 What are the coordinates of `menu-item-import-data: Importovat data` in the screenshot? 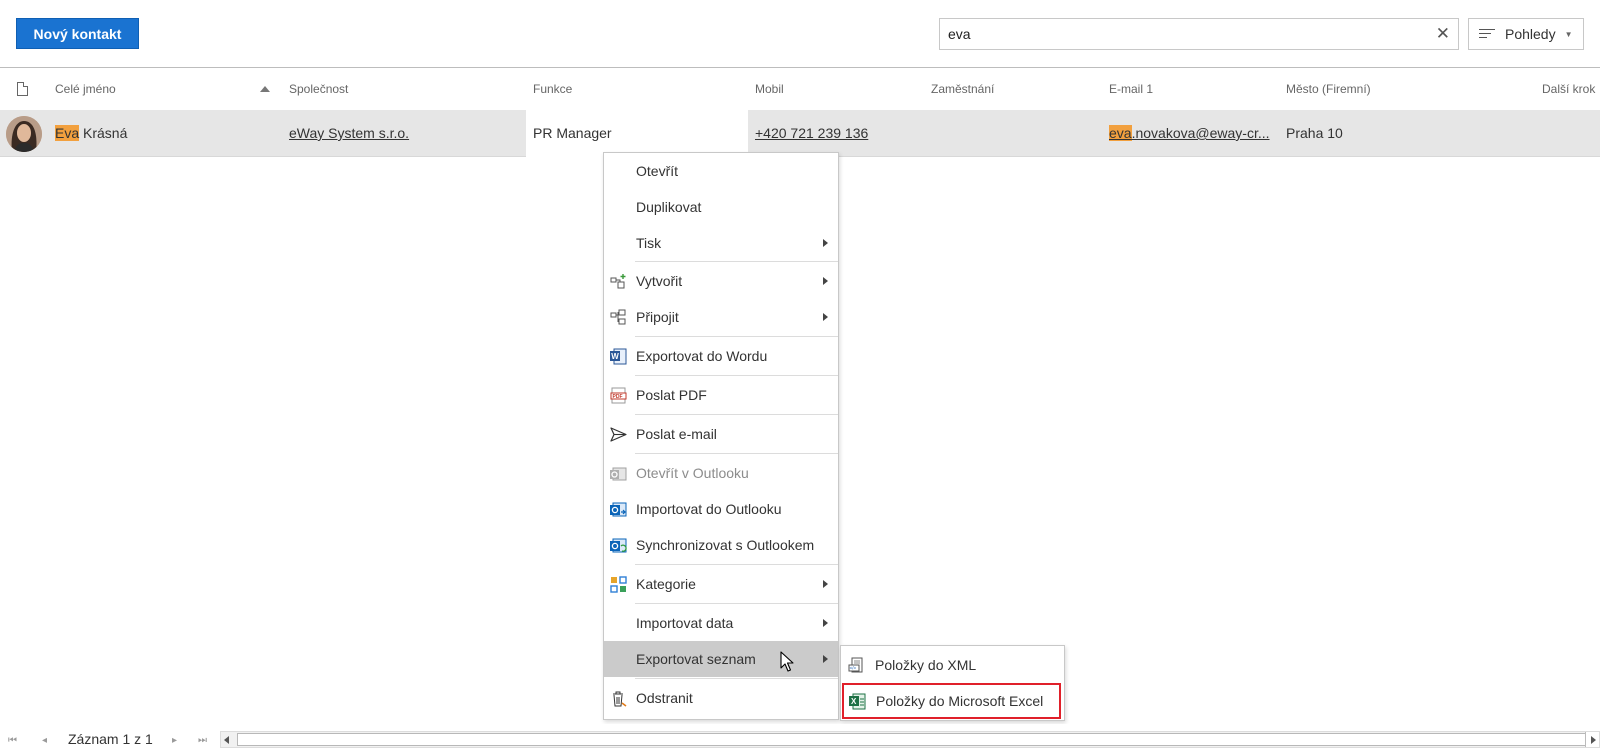 It's located at (721, 623).